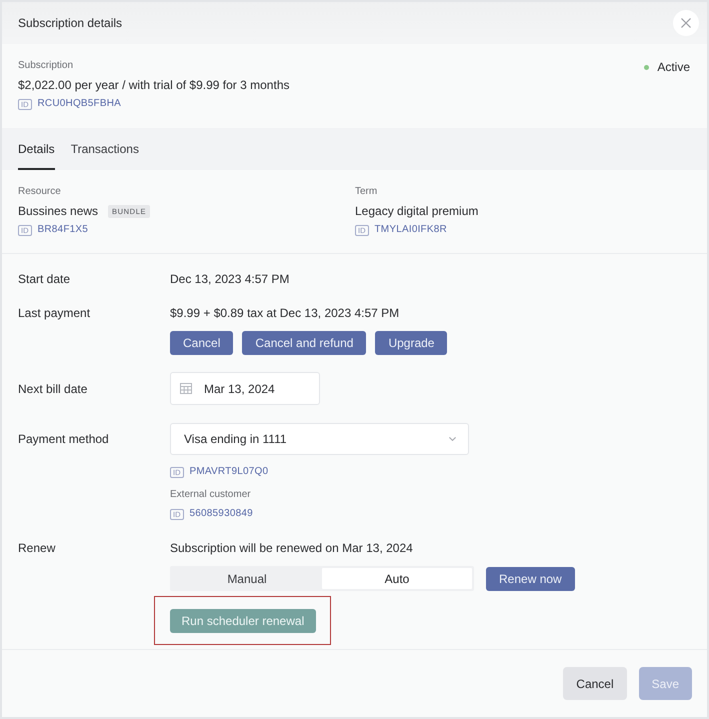 The image size is (709, 719). Describe the element at coordinates (186, 388) in the screenshot. I see `calendar-icon` at that location.